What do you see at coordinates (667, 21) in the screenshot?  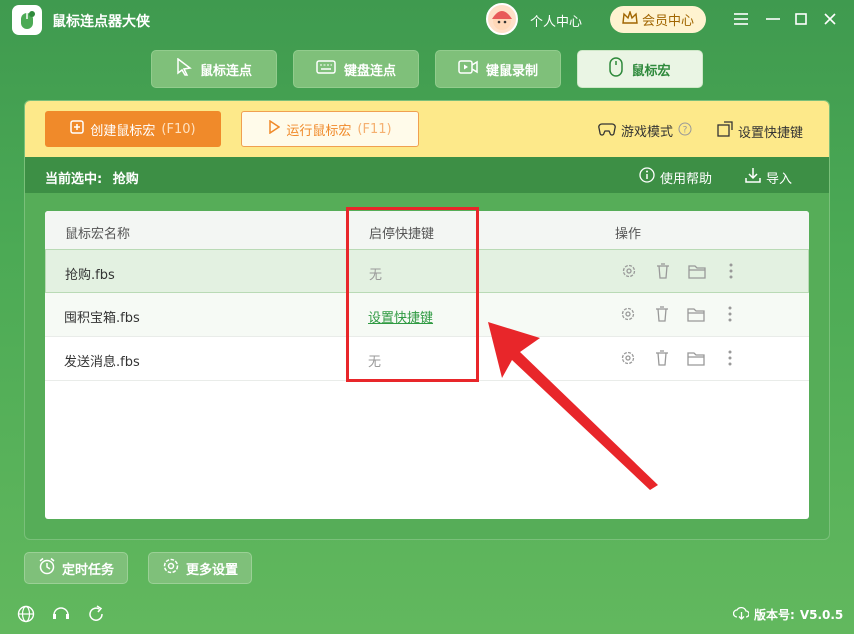 I see `vip-label: 会员中心` at bounding box center [667, 21].